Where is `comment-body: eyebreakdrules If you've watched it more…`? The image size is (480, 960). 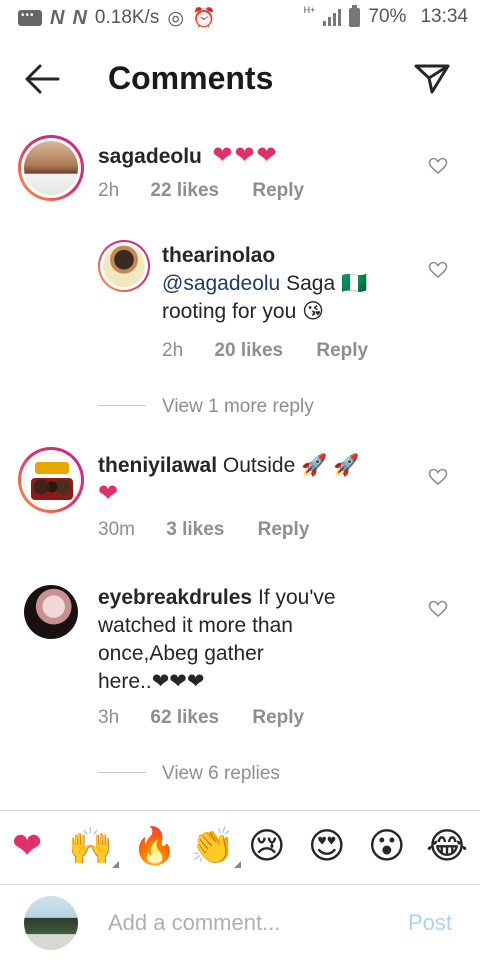 comment-body: eyebreakdrules If you've watched it more… is located at coordinates (258, 640).